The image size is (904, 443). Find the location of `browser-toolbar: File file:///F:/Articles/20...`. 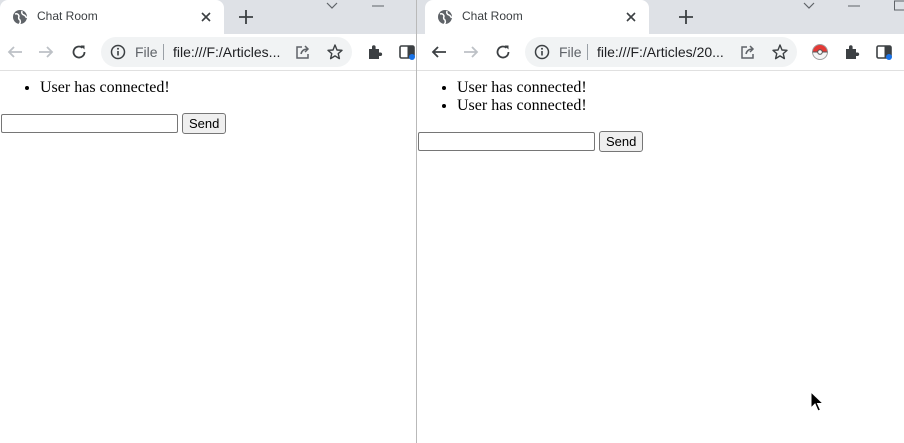

browser-toolbar: File file:///F:/Articles/20... is located at coordinates (660, 52).